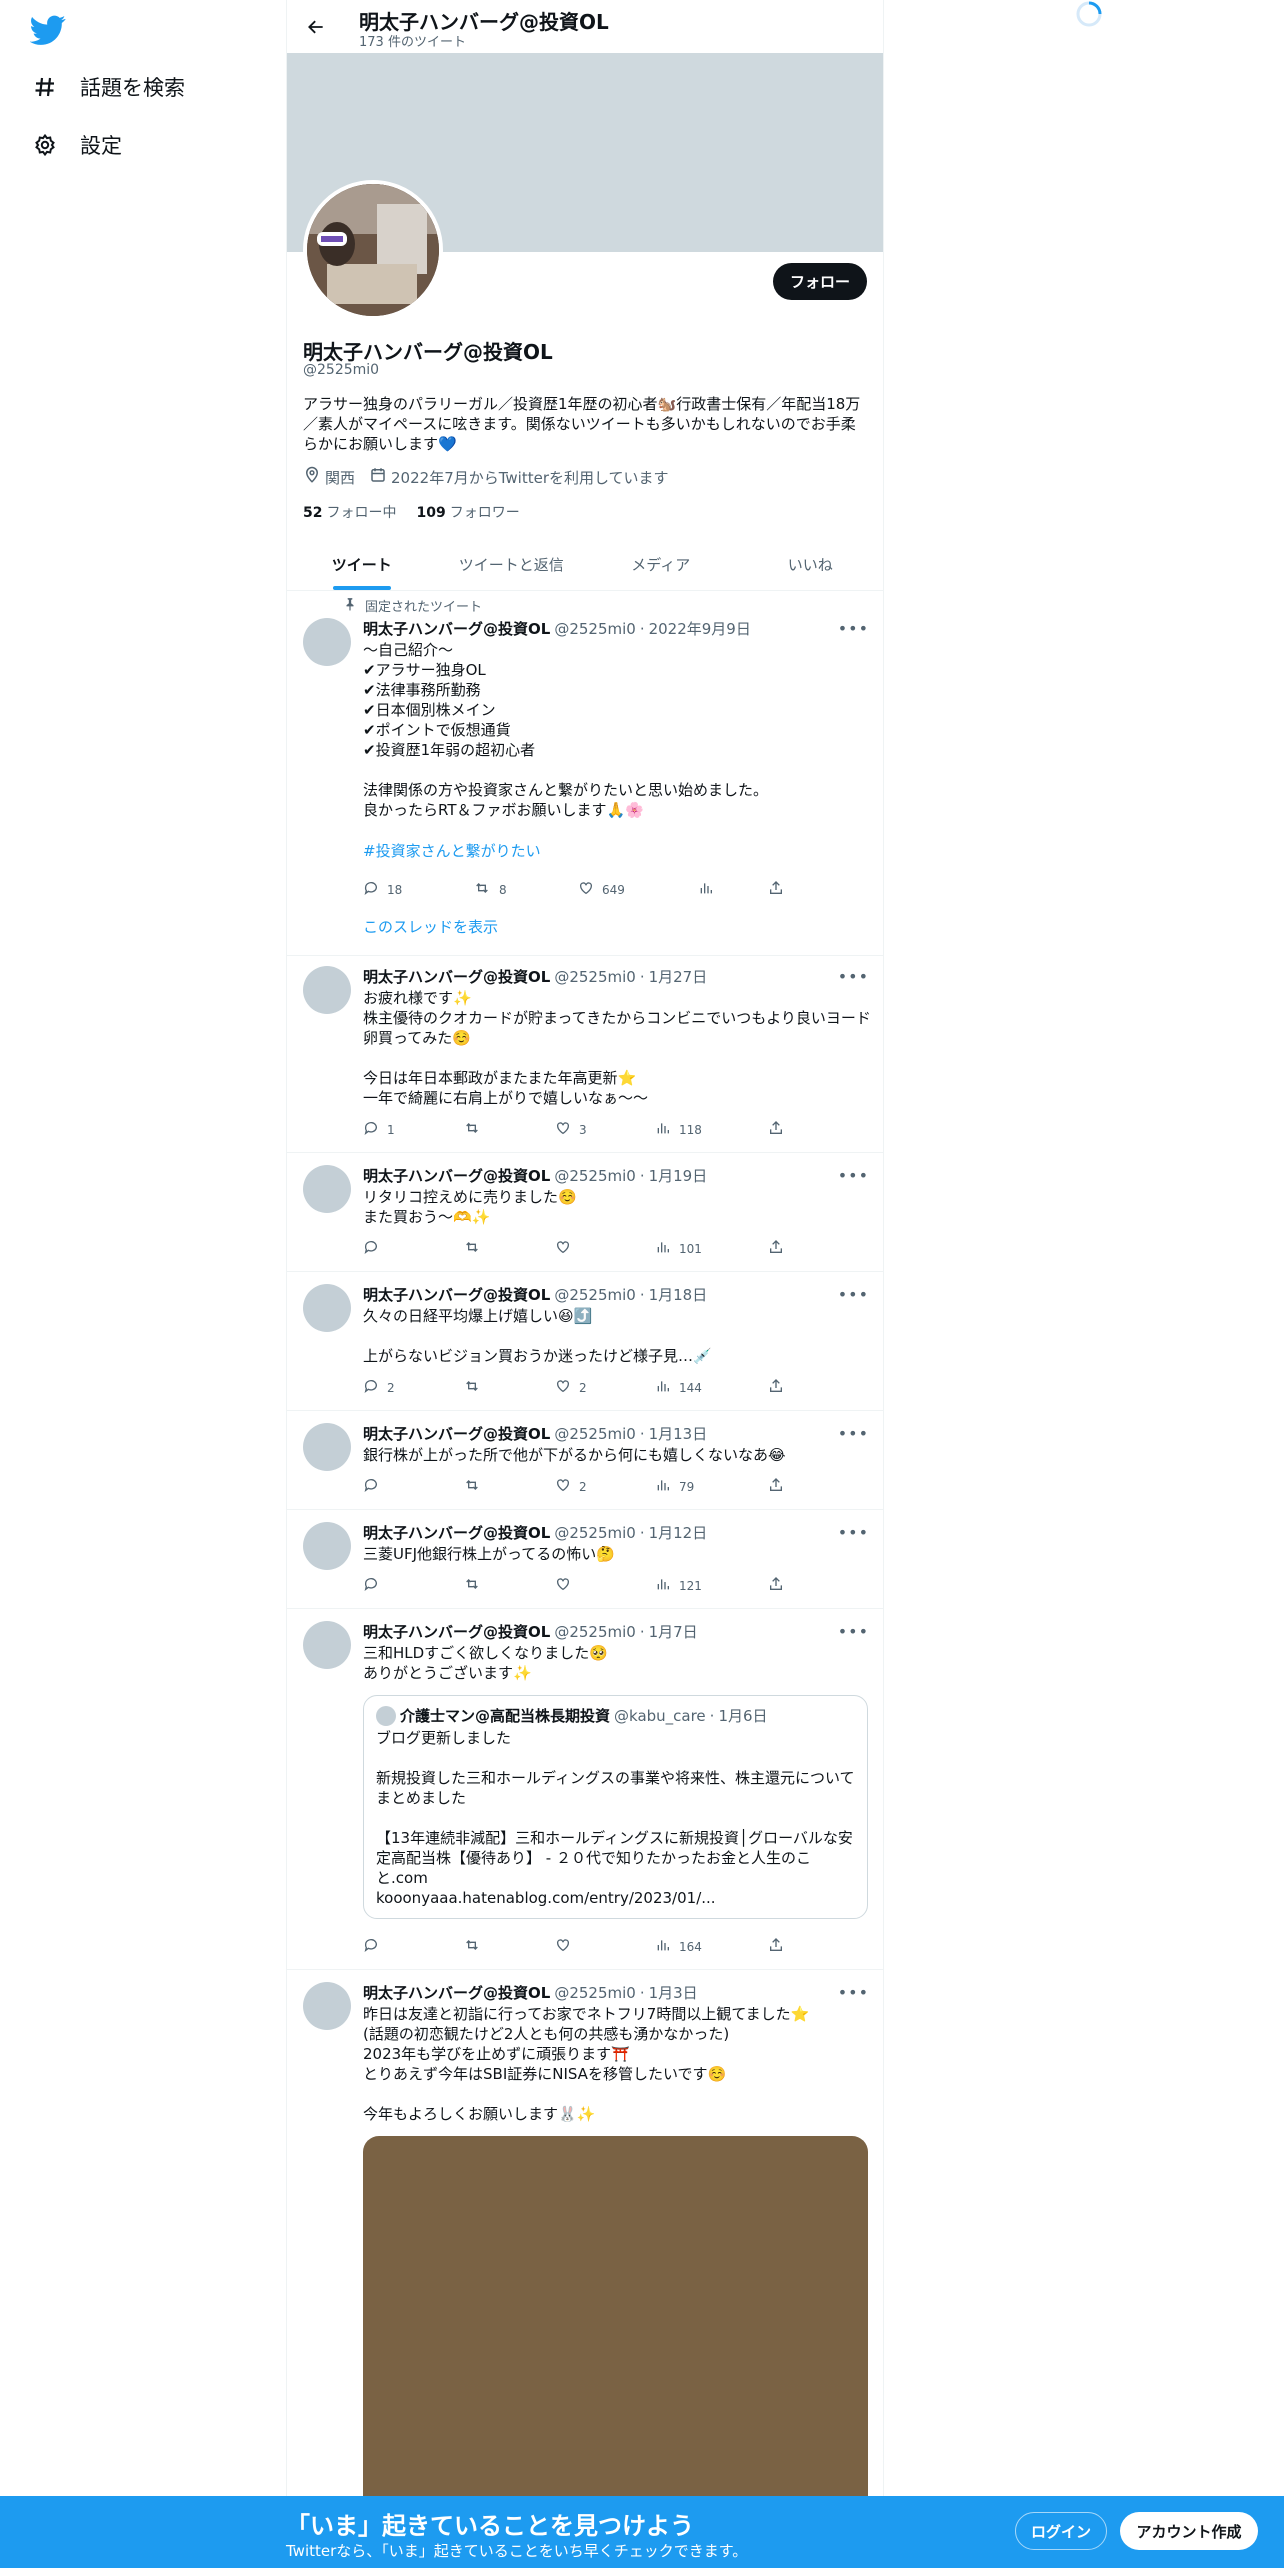 Image resolution: width=1284 pixels, height=2568 pixels. Describe the element at coordinates (1189, 2531) in the screenshot. I see `signup-button: アカウント作成` at that location.